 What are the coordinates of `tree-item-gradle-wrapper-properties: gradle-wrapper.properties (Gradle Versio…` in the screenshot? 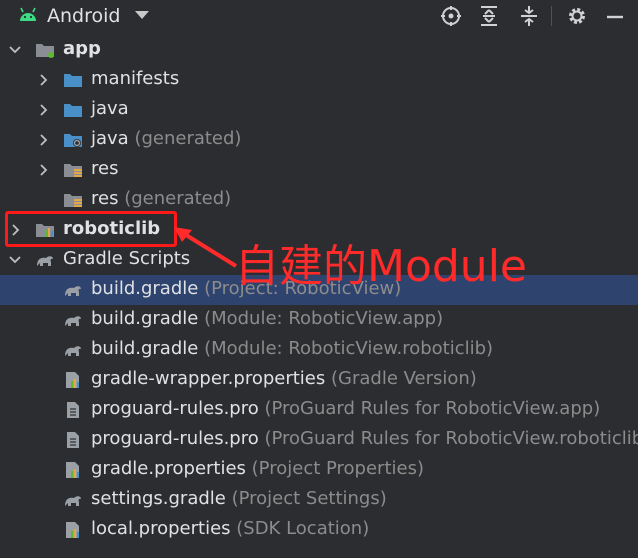 It's located at (319, 380).